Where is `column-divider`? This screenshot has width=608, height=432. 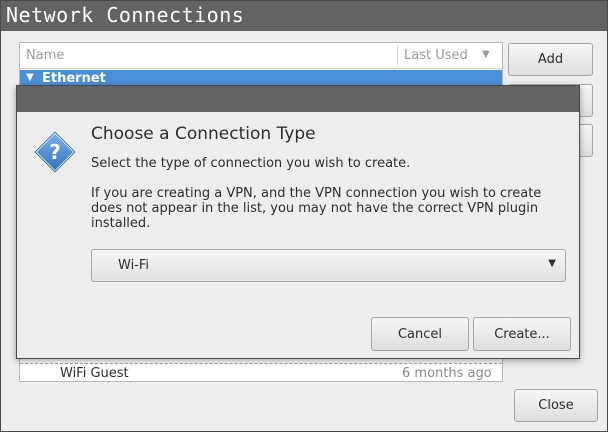 column-divider is located at coordinates (397, 55).